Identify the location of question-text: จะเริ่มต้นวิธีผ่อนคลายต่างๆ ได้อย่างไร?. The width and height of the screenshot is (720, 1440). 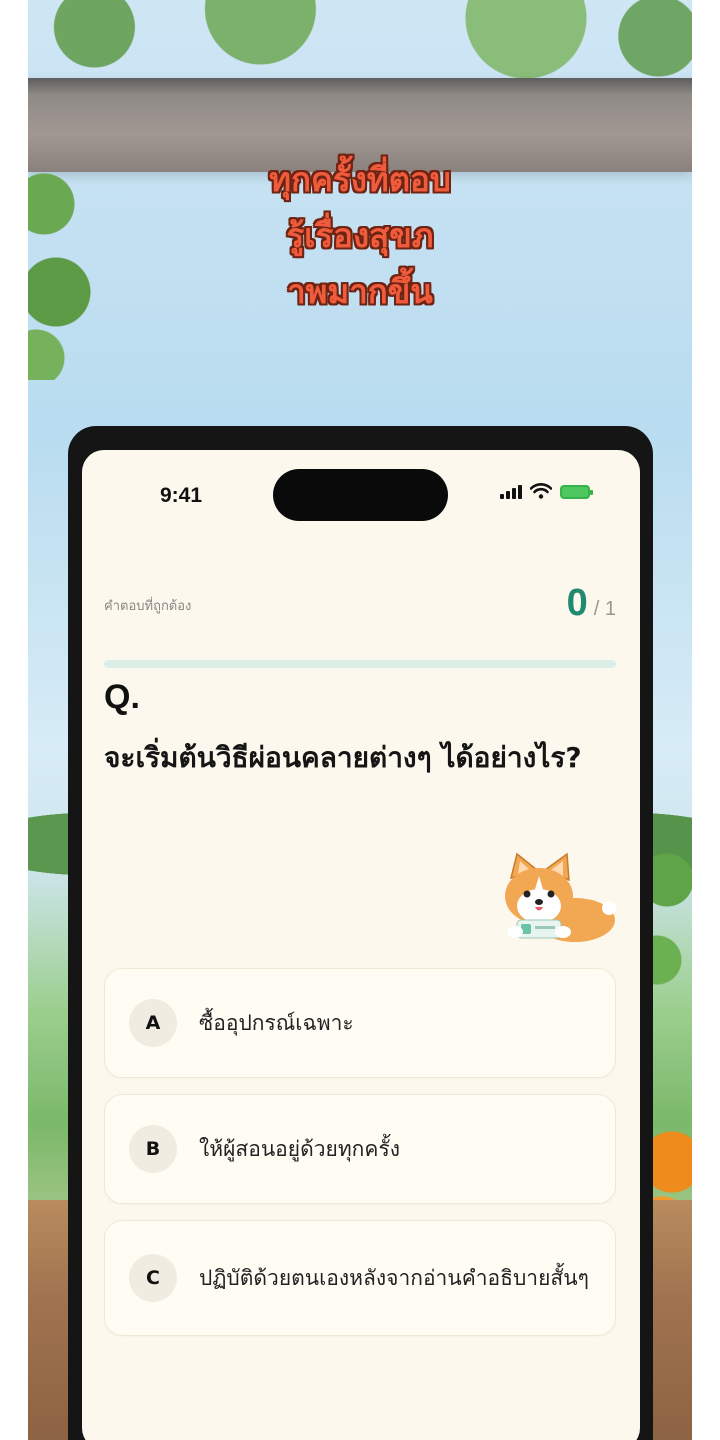
(343, 757).